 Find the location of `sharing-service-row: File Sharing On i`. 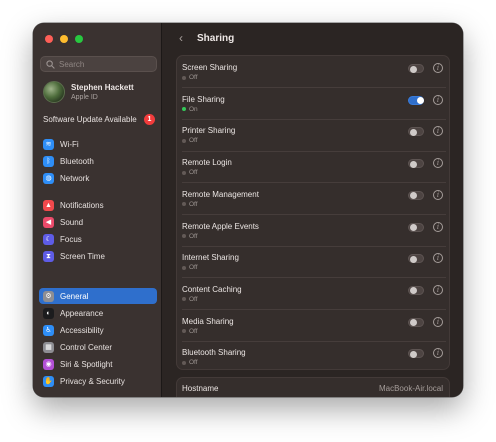

sharing-service-row: File Sharing On i is located at coordinates (314, 104).